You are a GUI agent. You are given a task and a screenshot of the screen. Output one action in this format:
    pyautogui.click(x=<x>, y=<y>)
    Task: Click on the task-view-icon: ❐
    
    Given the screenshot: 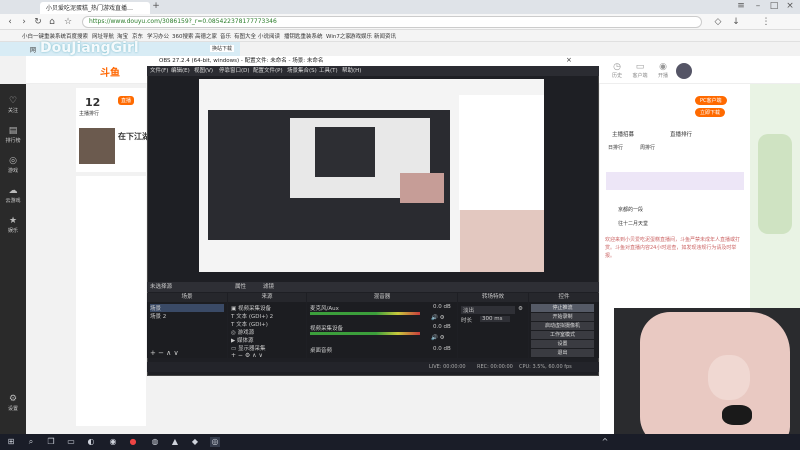 What is the action you would take?
    pyautogui.click(x=51, y=442)
    